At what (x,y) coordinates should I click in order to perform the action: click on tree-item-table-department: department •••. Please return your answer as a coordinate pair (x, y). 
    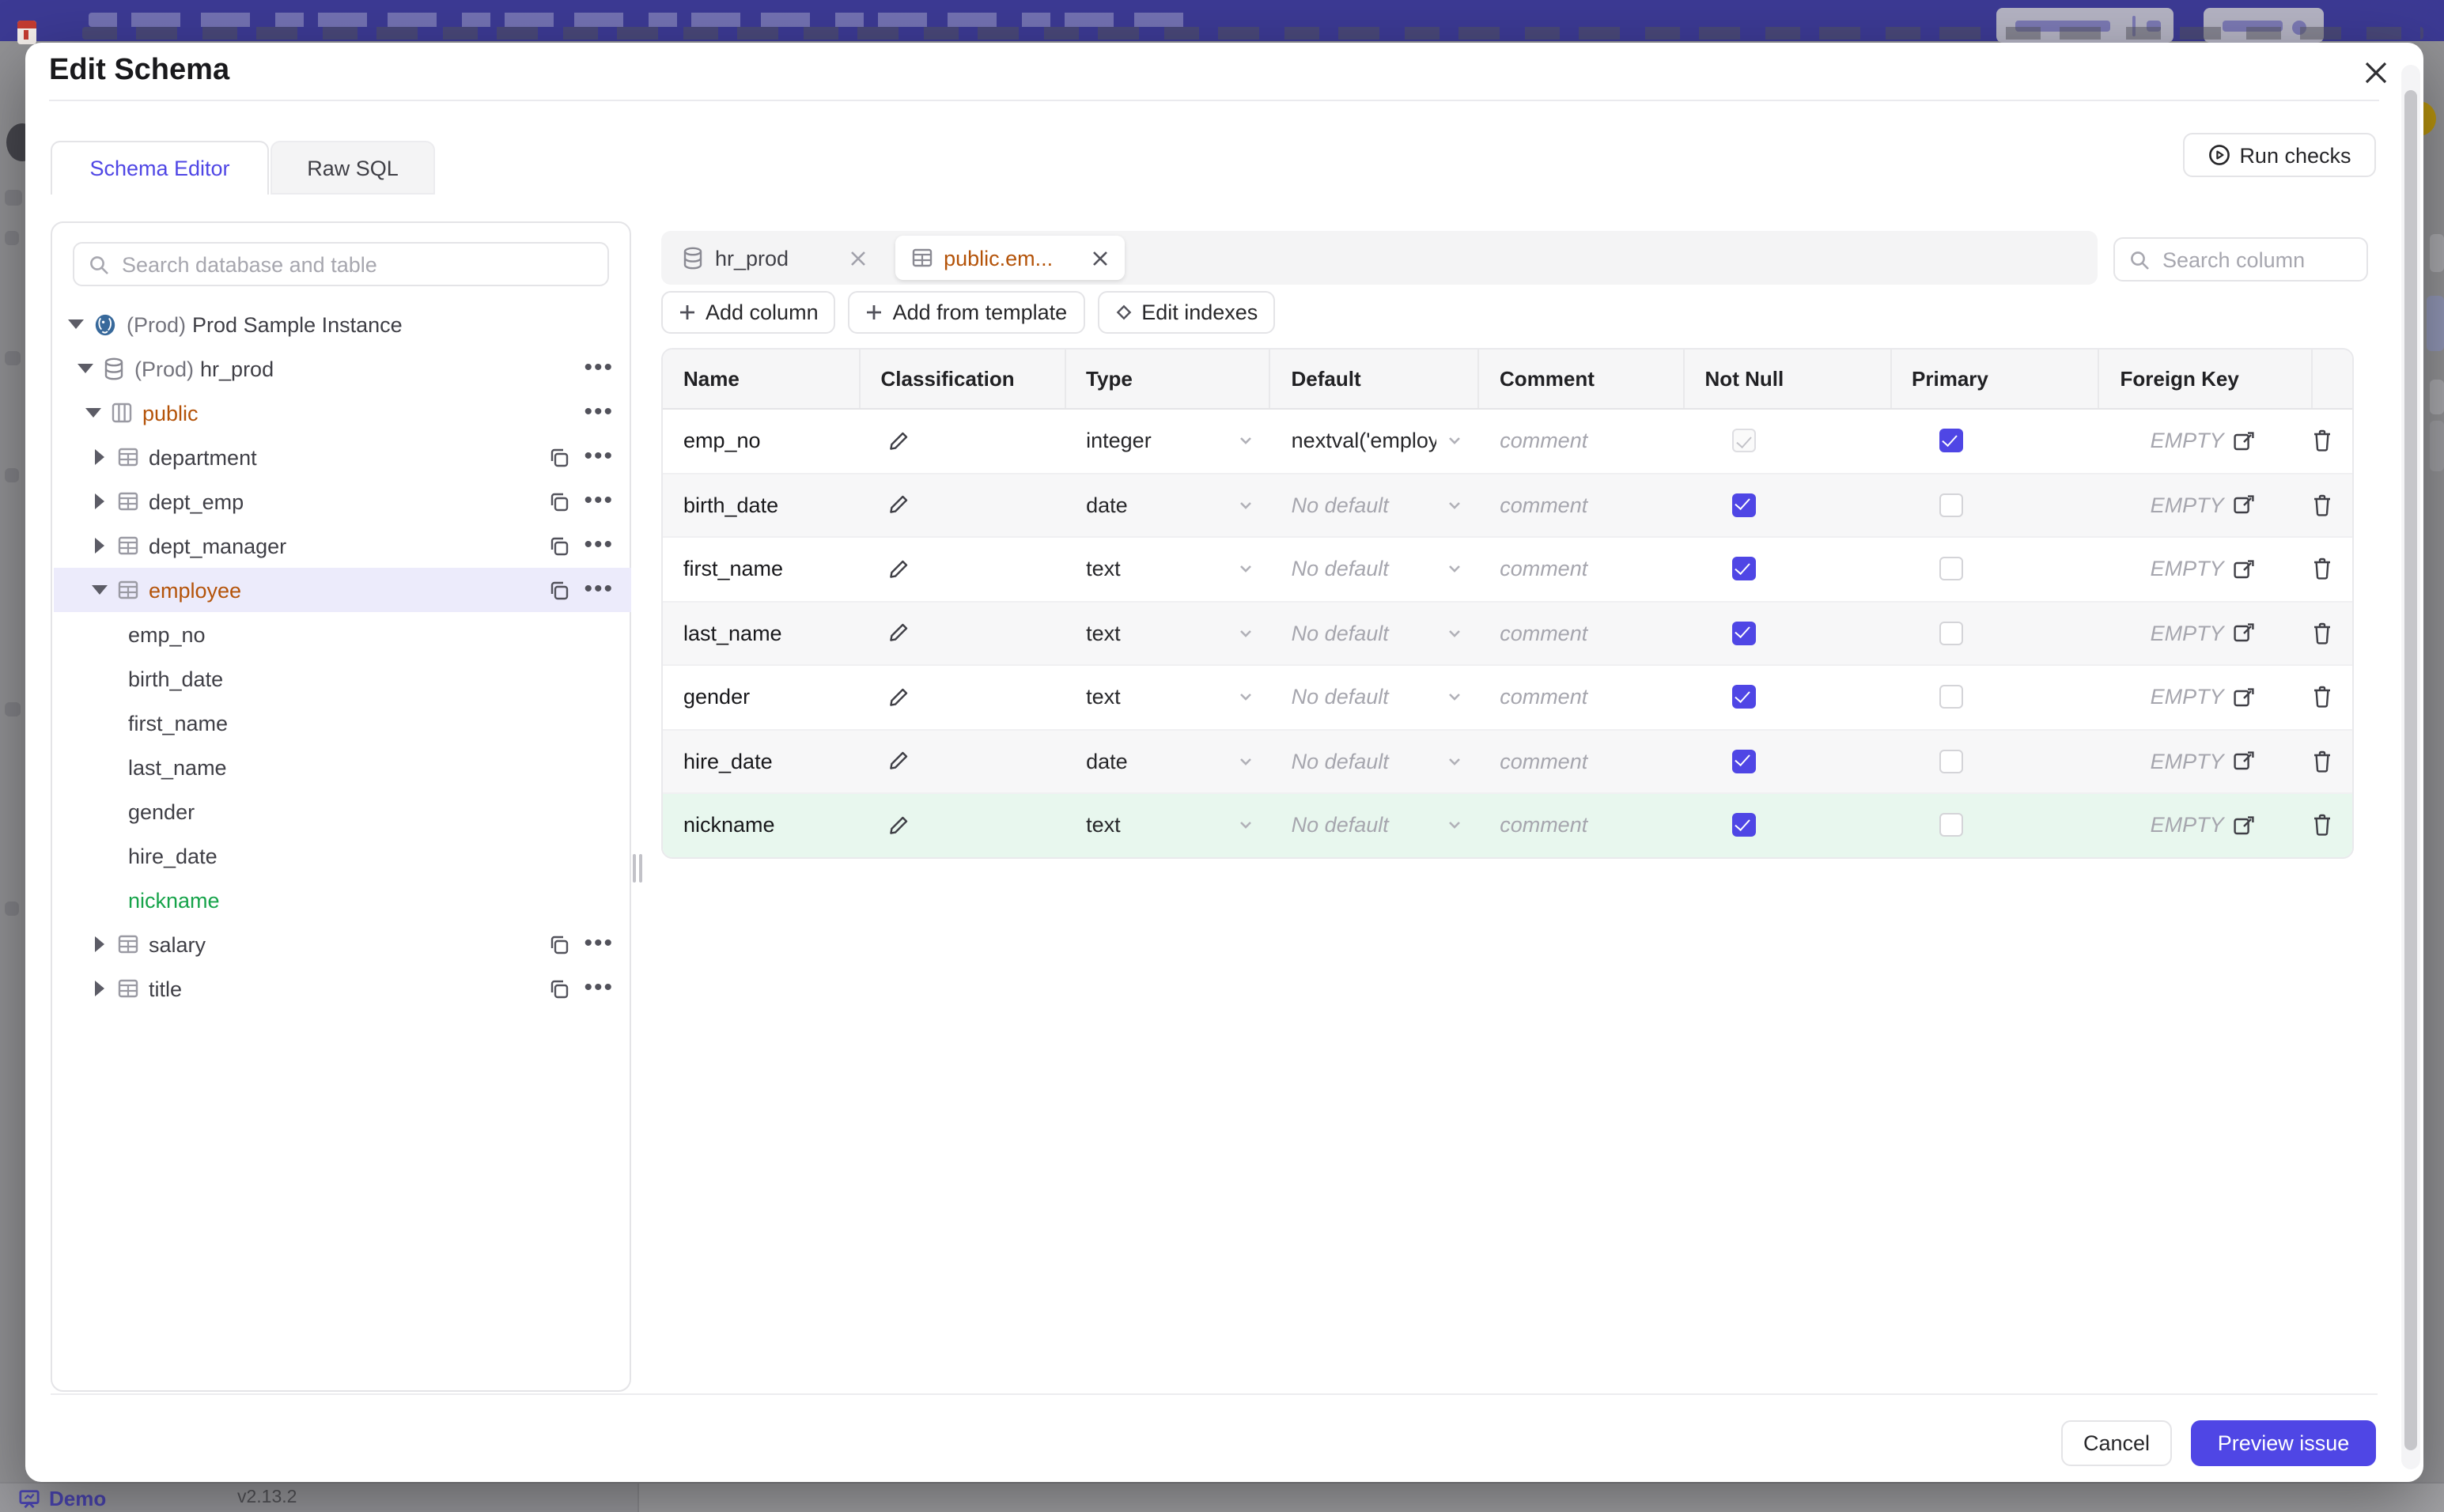
    Looking at the image, I should click on (342, 457).